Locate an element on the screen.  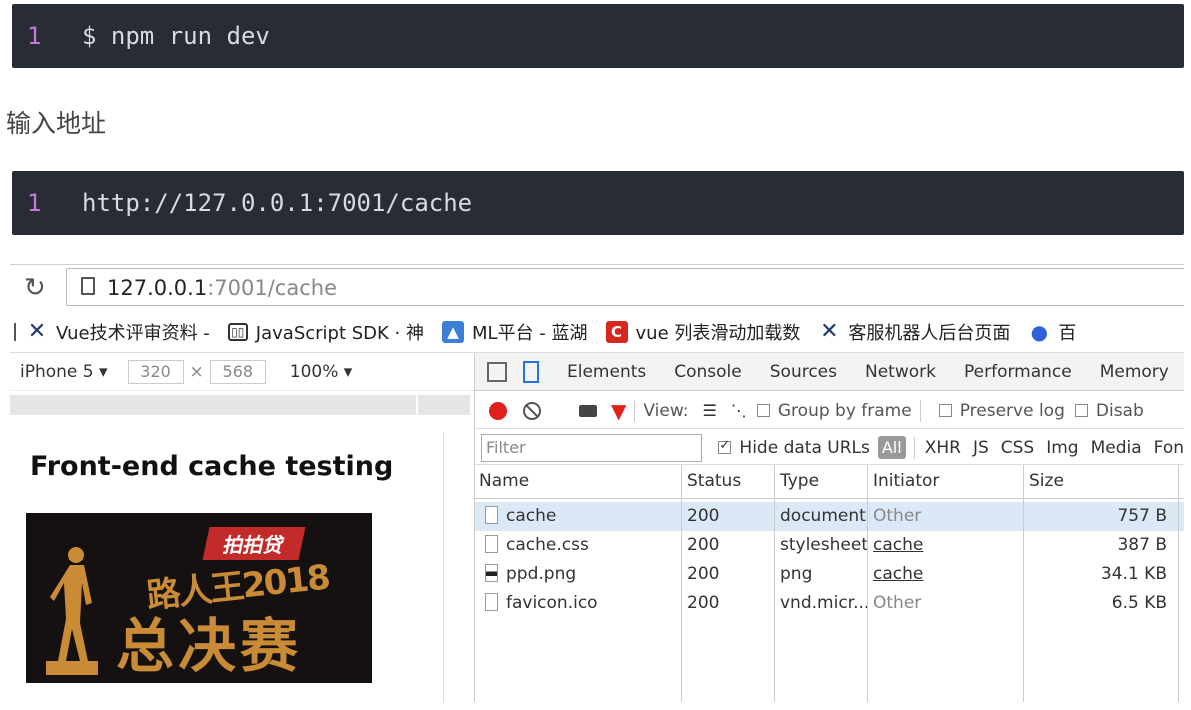
bookmark-label: ML平台 - 蓝湖 is located at coordinates (530, 333).